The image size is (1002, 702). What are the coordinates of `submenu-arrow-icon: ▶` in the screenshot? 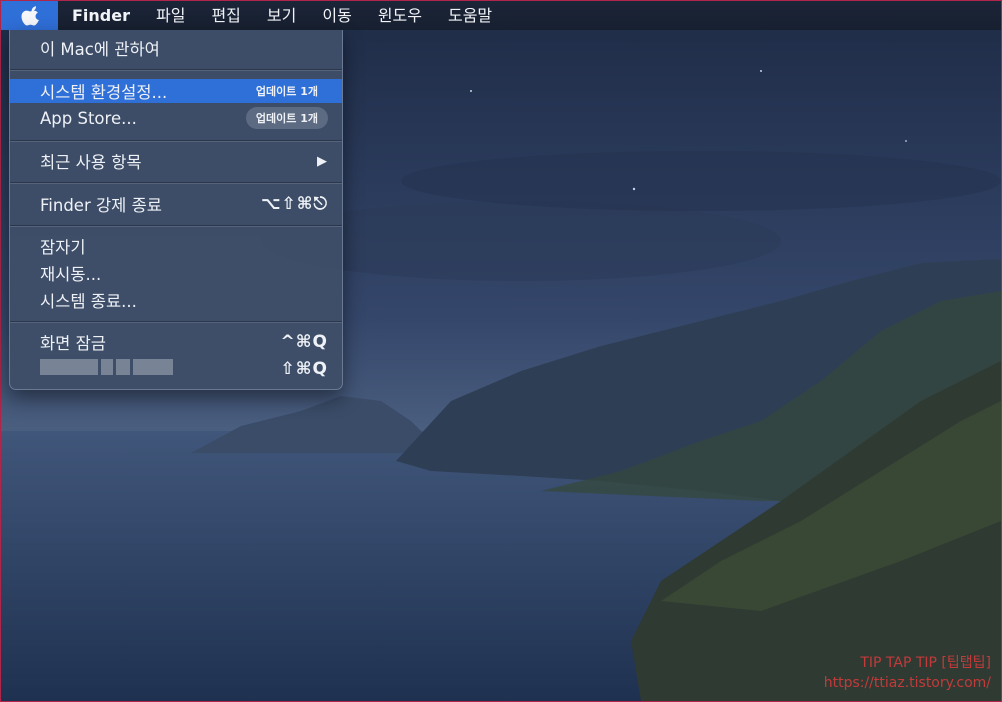 It's located at (322, 161).